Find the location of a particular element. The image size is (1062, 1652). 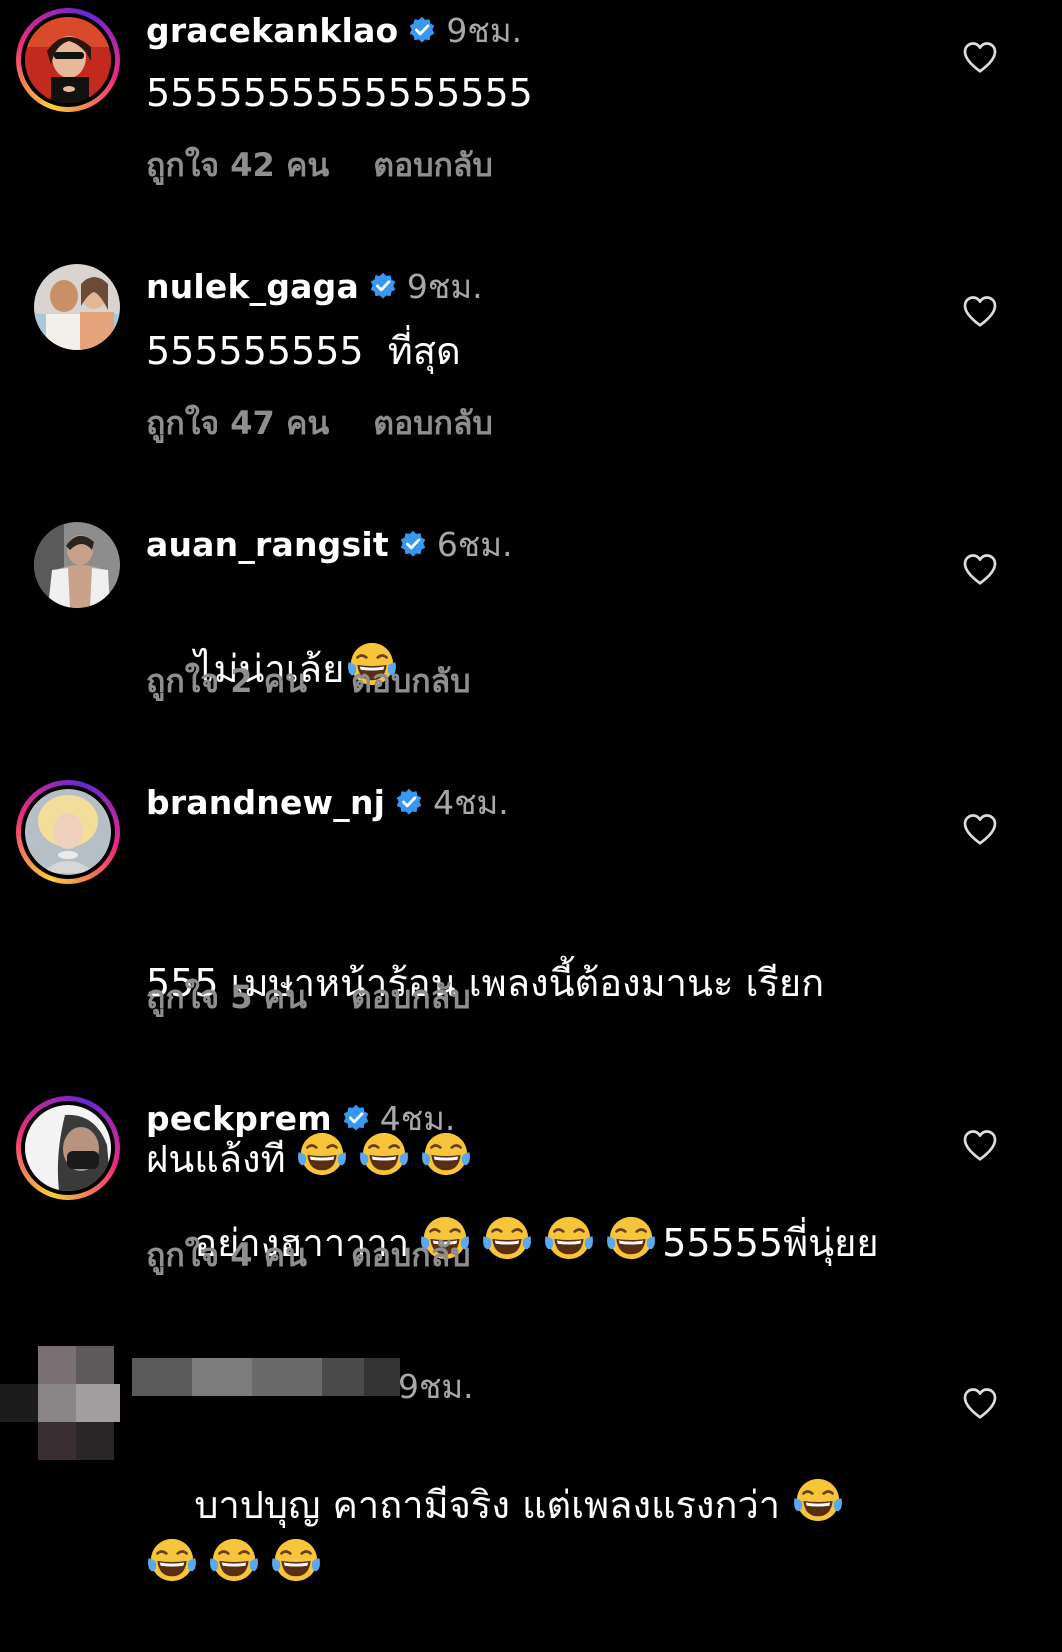

comment-header: peckprem 4ชม. is located at coordinates (300, 1118).